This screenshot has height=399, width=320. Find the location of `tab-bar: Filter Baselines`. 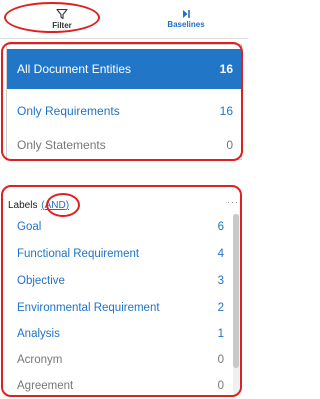

tab-bar: Filter Baselines is located at coordinates (124, 19).